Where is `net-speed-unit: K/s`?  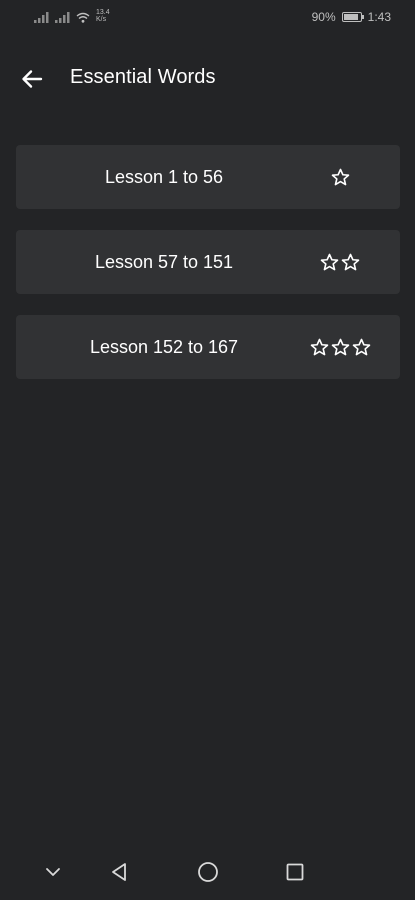 net-speed-unit: K/s is located at coordinates (101, 19).